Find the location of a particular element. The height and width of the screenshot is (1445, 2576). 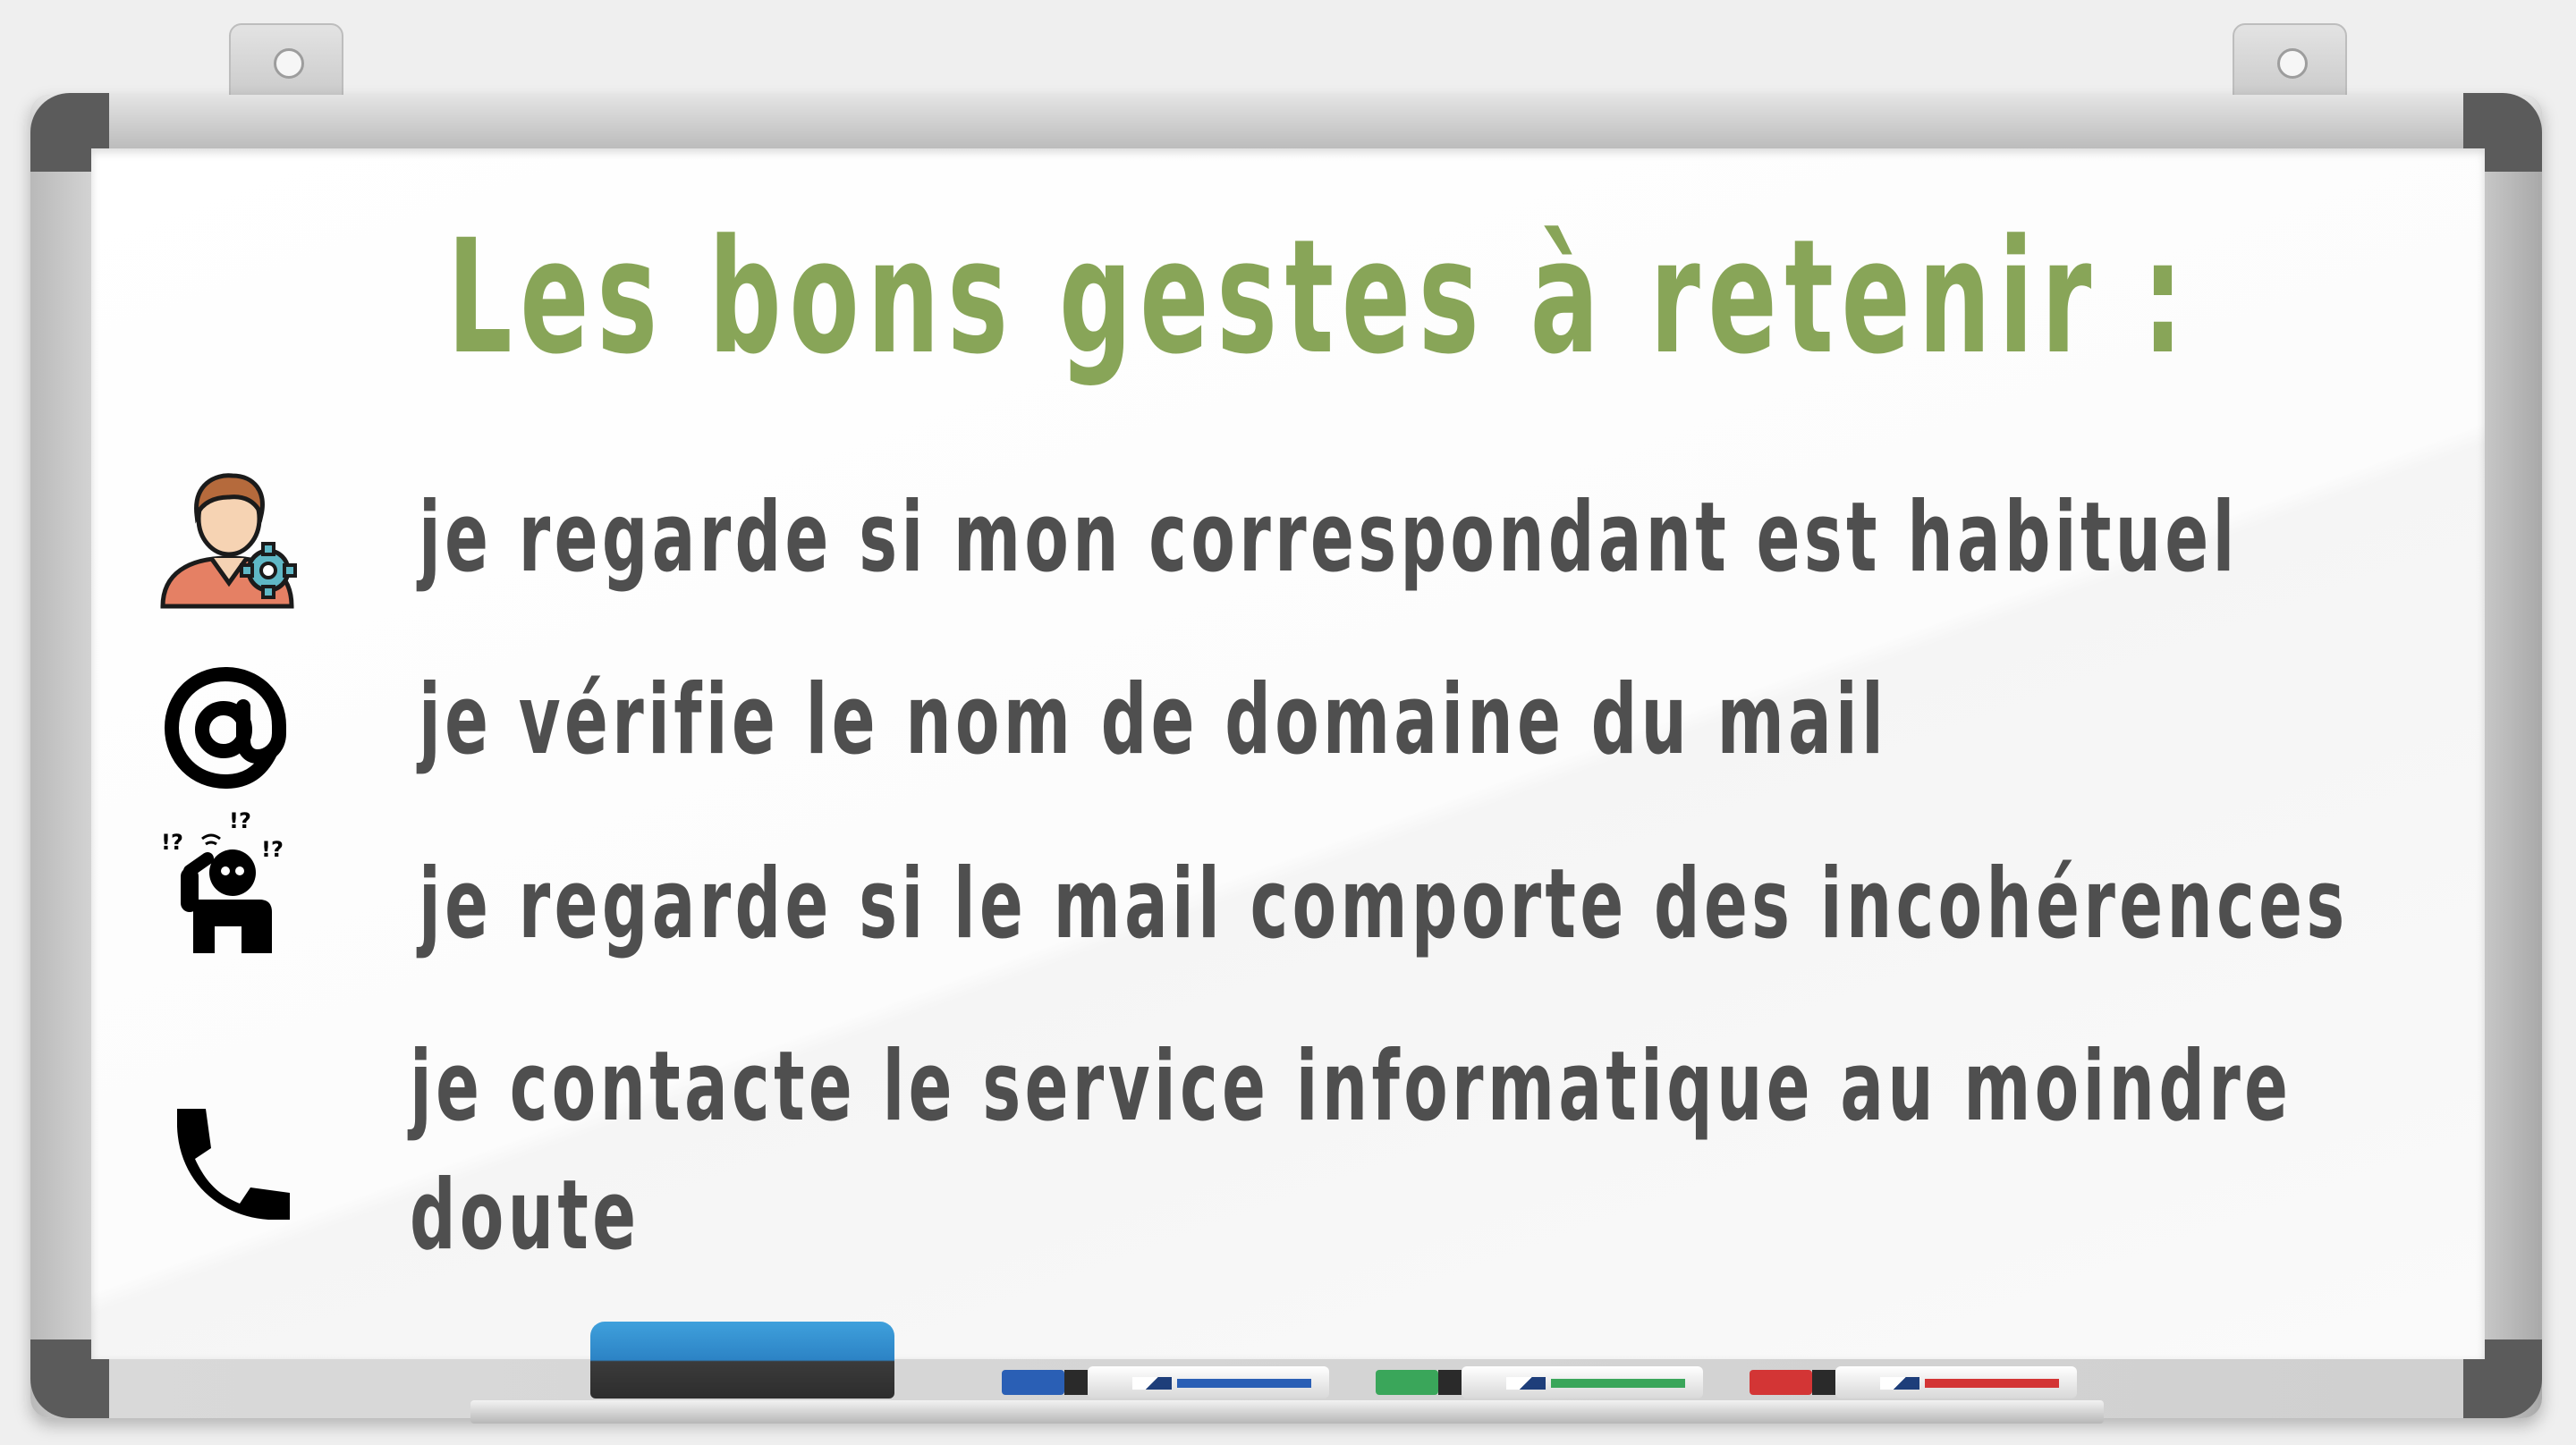

board-eraser is located at coordinates (742, 1360).